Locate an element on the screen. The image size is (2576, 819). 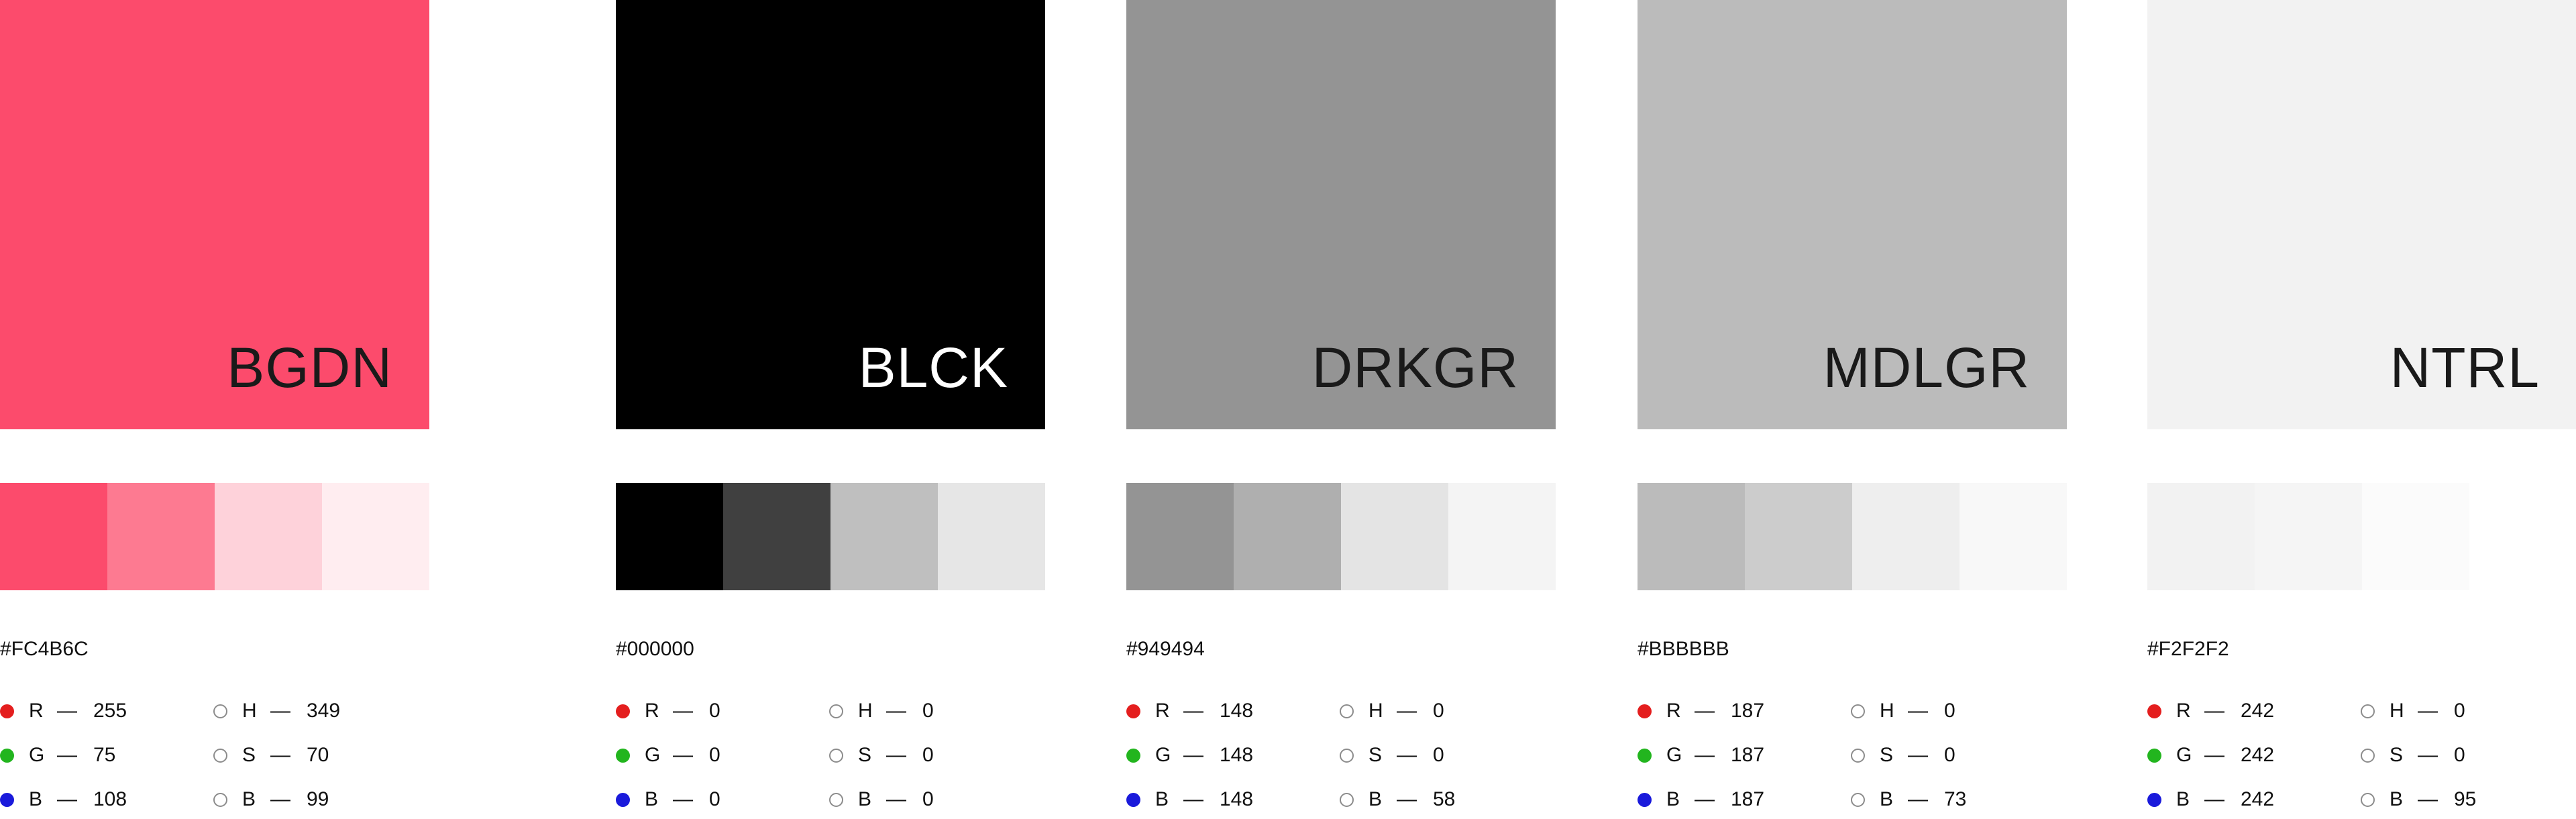
red-value: 148 is located at coordinates (1237, 711).